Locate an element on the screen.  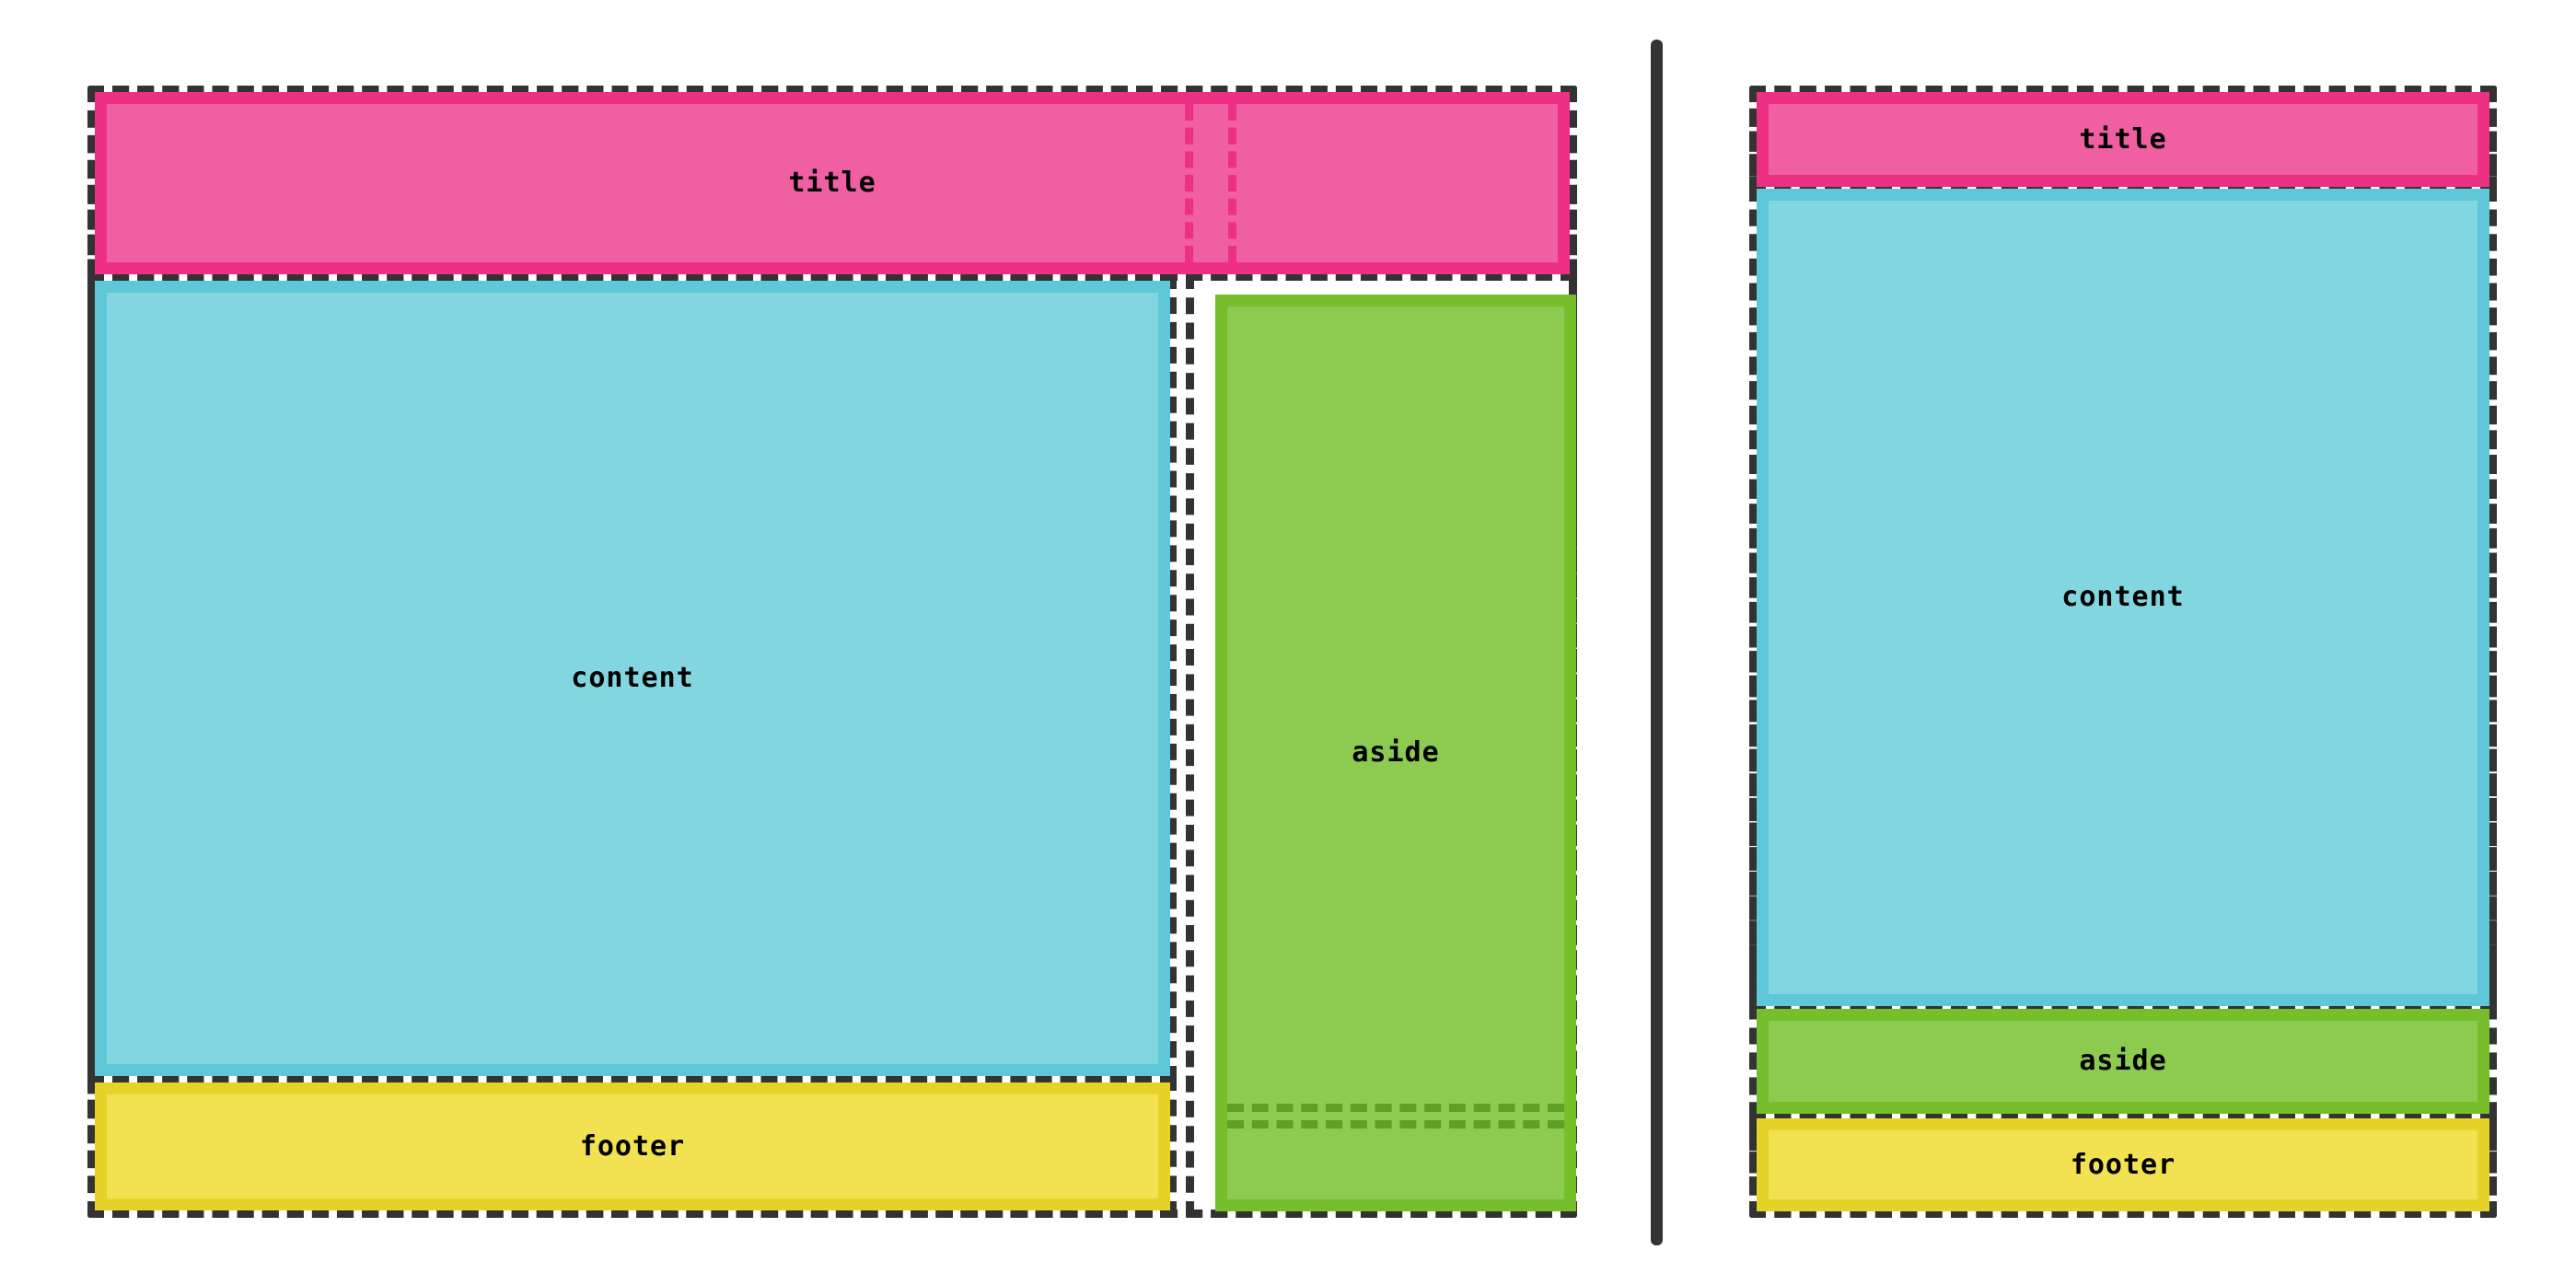
area-footer-wide: footer is located at coordinates (632, 1146).